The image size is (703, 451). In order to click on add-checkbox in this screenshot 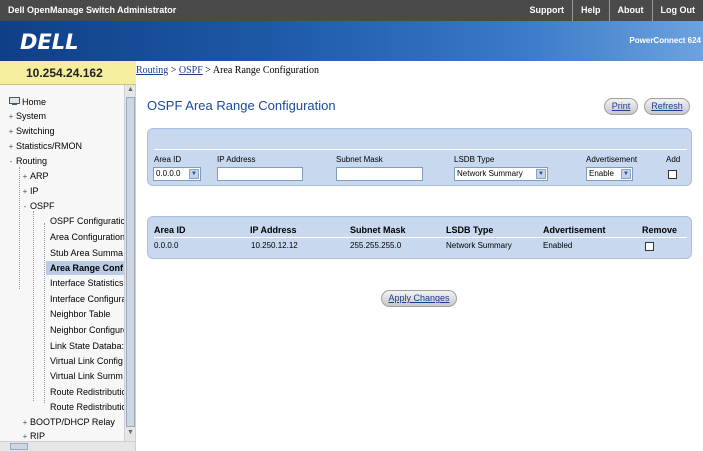, I will do `click(672, 174)`.